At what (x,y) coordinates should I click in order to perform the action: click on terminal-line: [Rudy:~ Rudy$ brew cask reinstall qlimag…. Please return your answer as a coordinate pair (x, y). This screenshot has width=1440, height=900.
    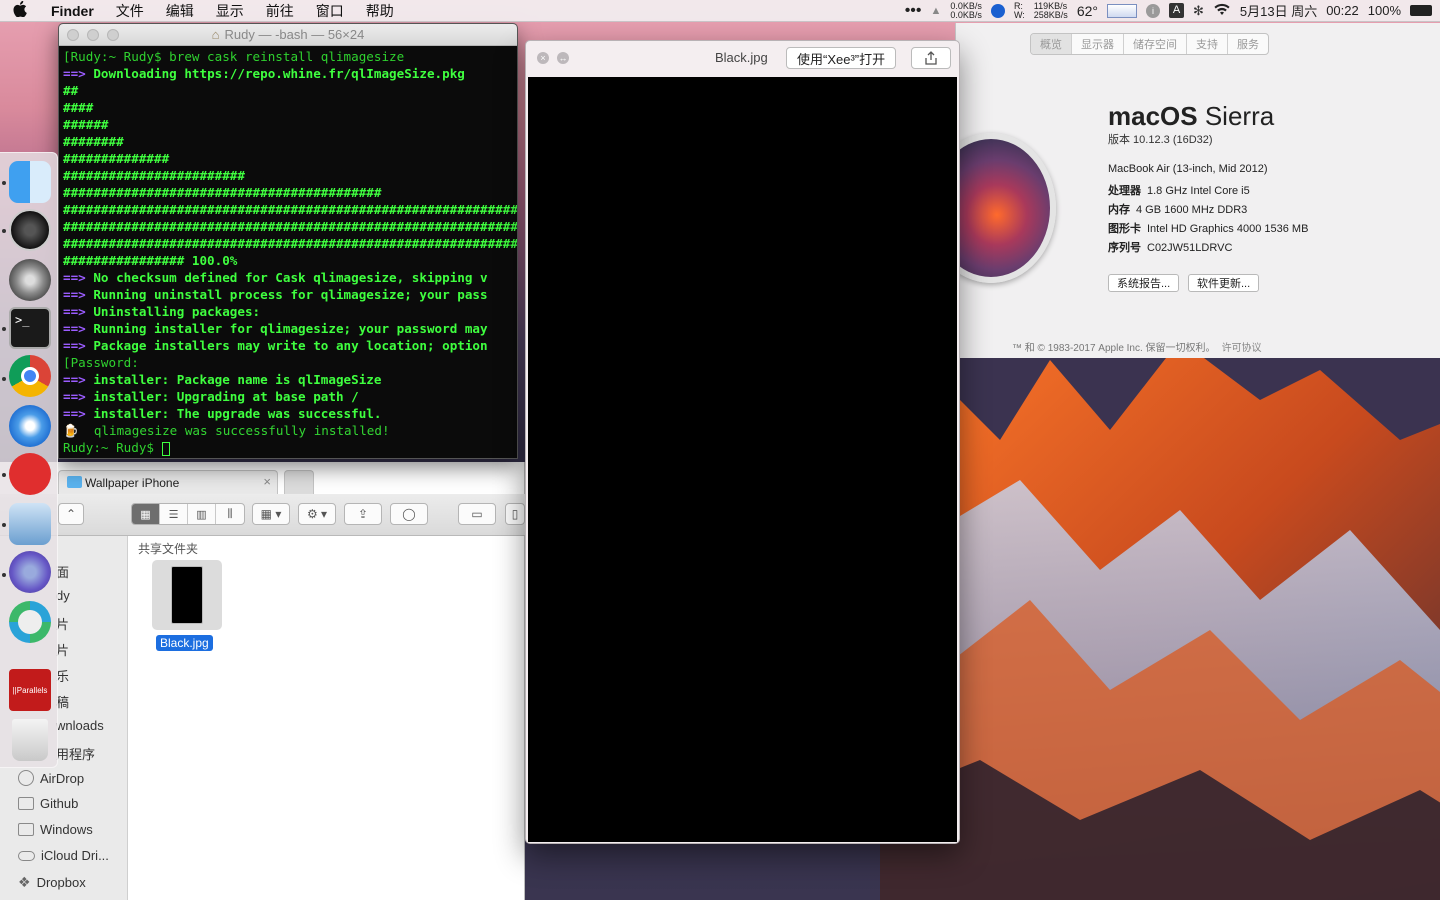
    Looking at the image, I should click on (288, 56).